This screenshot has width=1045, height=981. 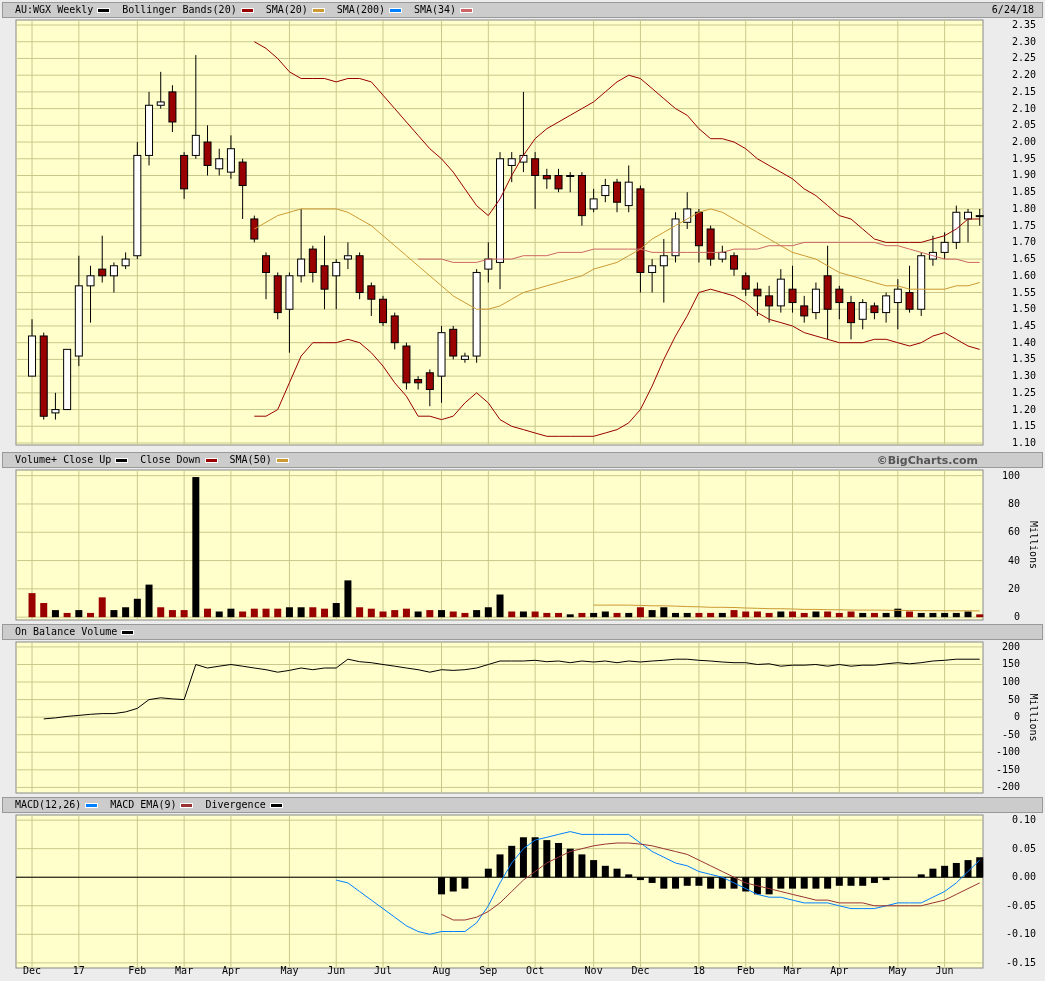 I want to click on axis-label: 2.10, so click(x=1023, y=108).